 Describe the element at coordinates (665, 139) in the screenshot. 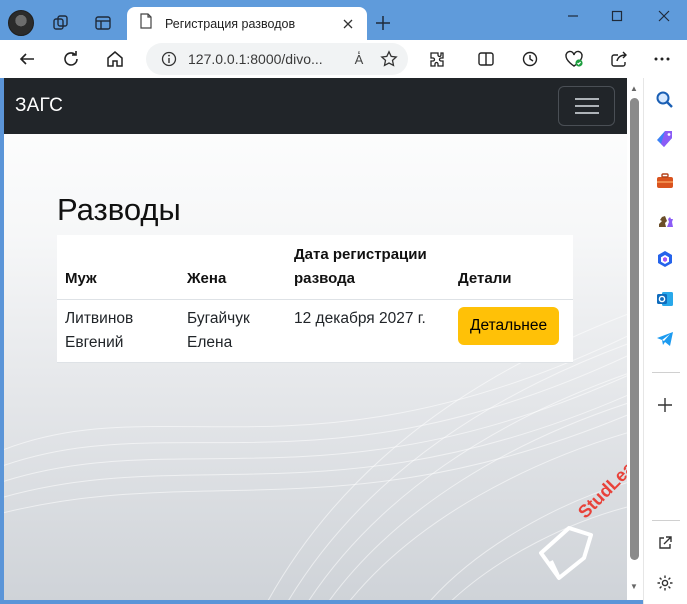

I see `tag-icon` at that location.